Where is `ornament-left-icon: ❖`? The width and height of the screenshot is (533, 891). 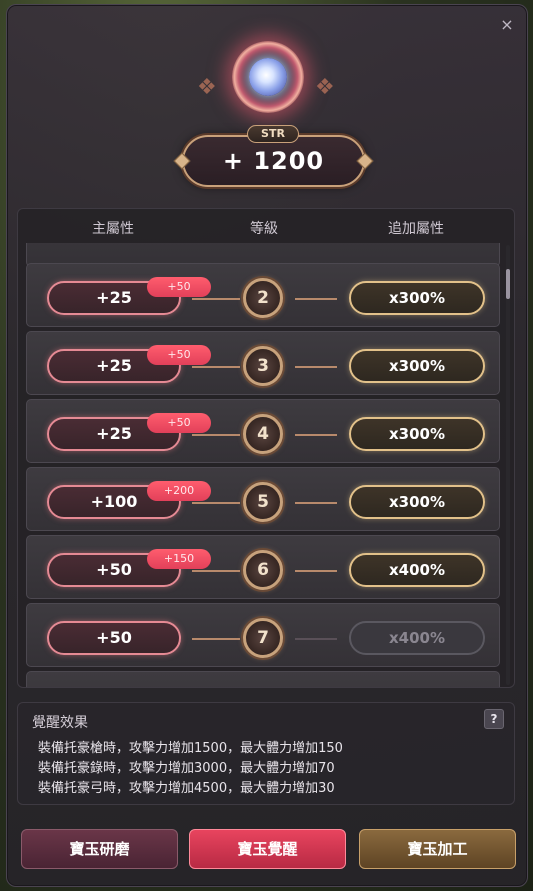 ornament-left-icon: ❖ is located at coordinates (207, 87).